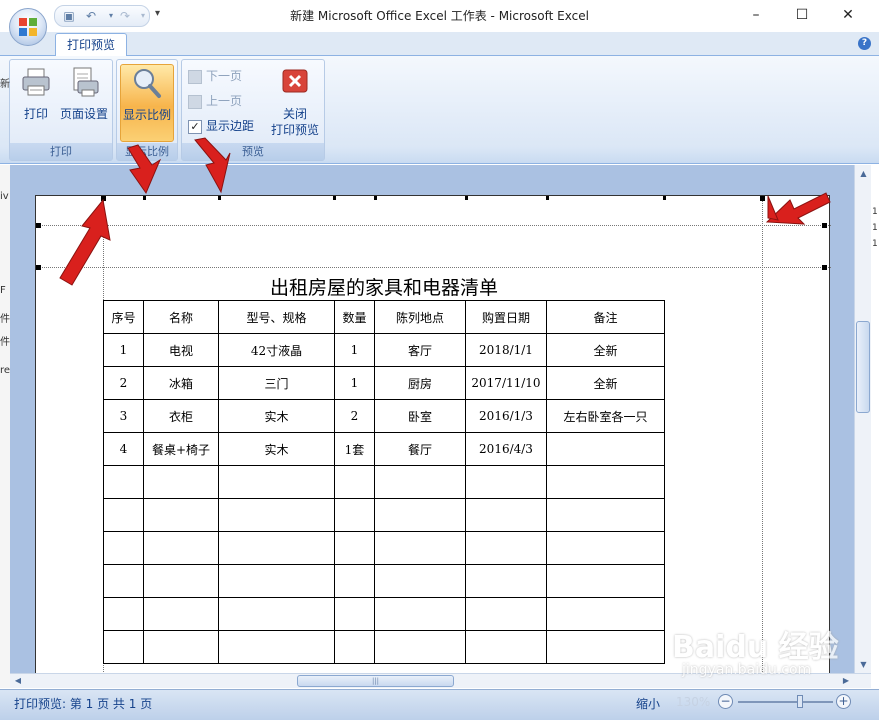 The image size is (879, 720). I want to click on close-preview-label: 关闭 打印预览, so click(295, 122).